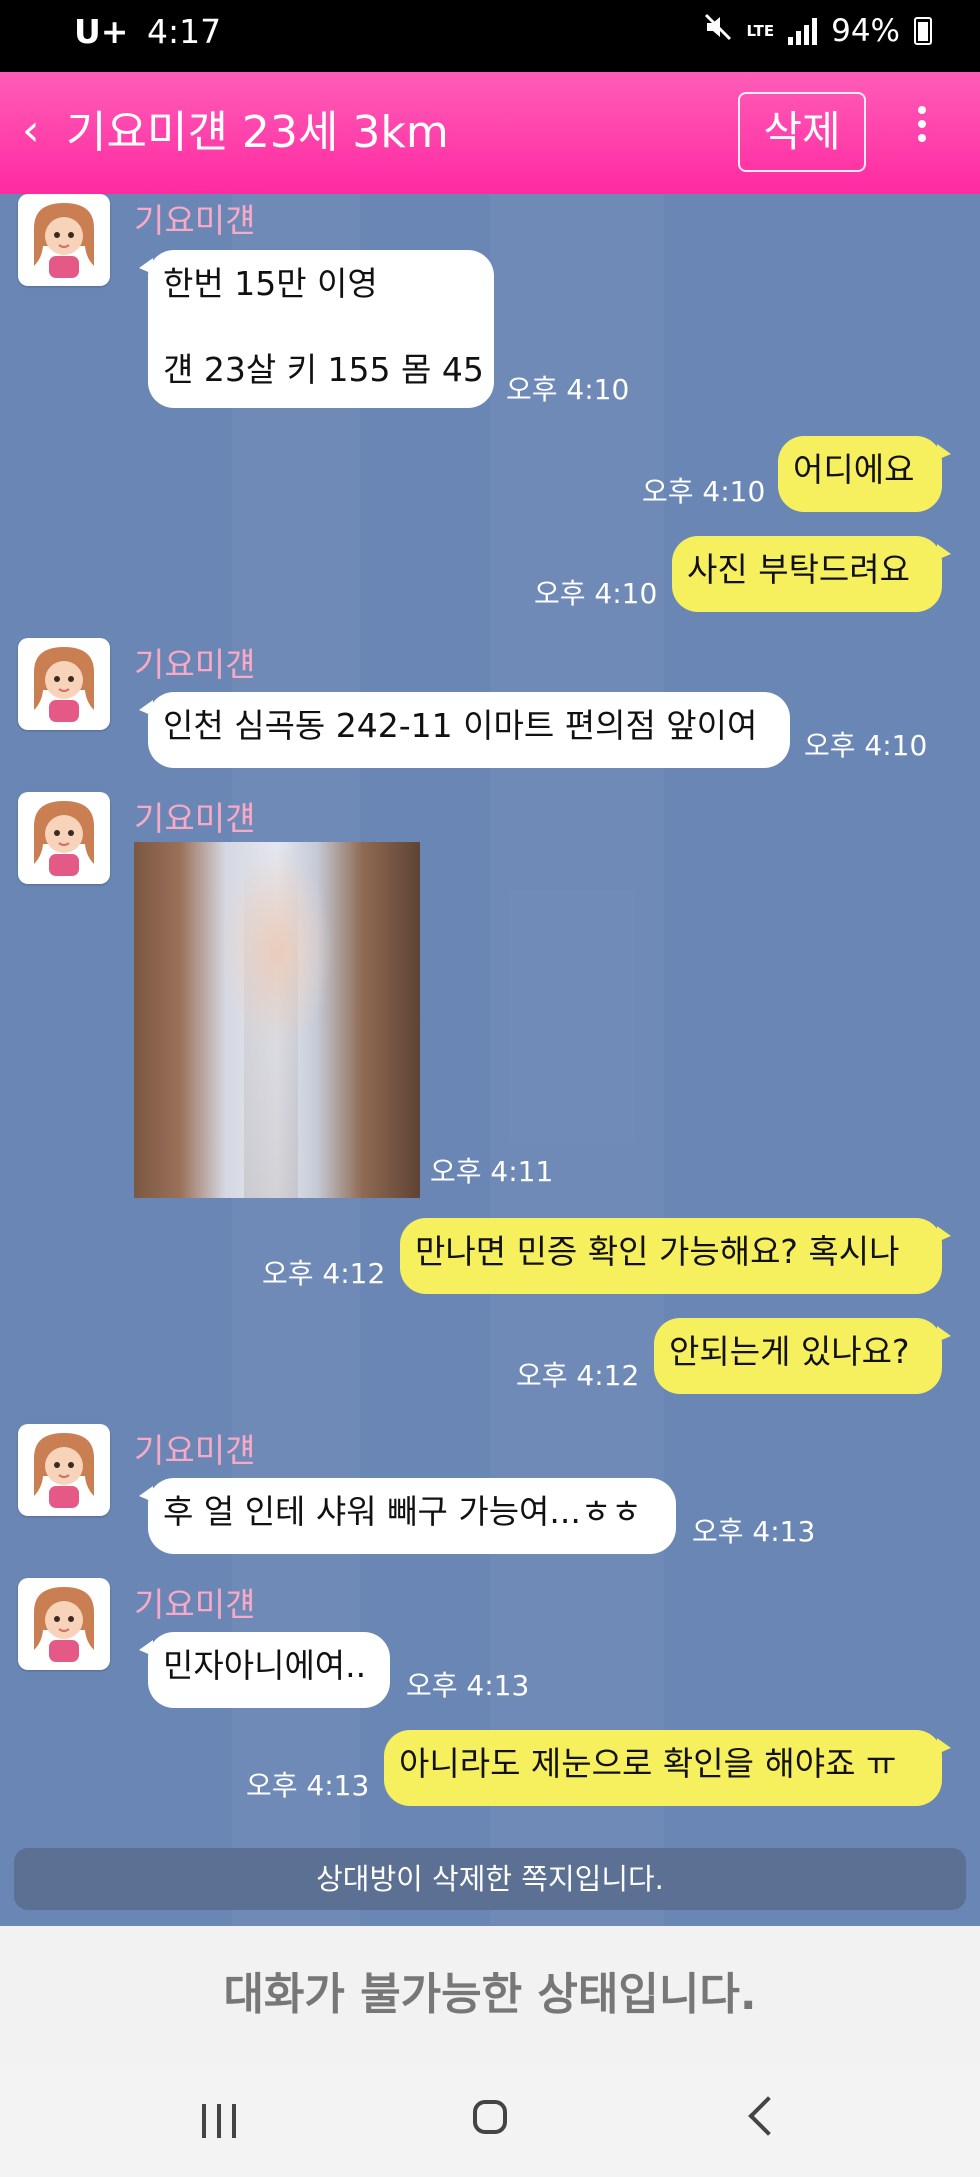 The height and width of the screenshot is (2177, 980). Describe the element at coordinates (802, 132) in the screenshot. I see `delete-button: 삭제` at that location.